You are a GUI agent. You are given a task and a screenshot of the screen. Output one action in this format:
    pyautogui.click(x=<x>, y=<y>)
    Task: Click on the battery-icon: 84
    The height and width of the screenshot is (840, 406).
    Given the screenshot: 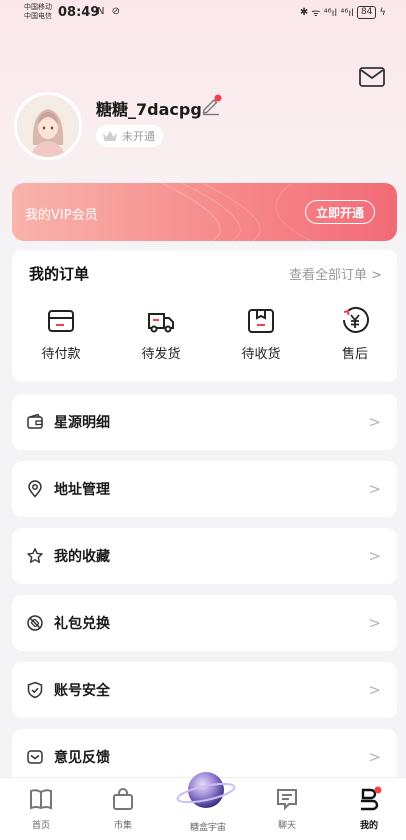 What is the action you would take?
    pyautogui.click(x=366, y=12)
    